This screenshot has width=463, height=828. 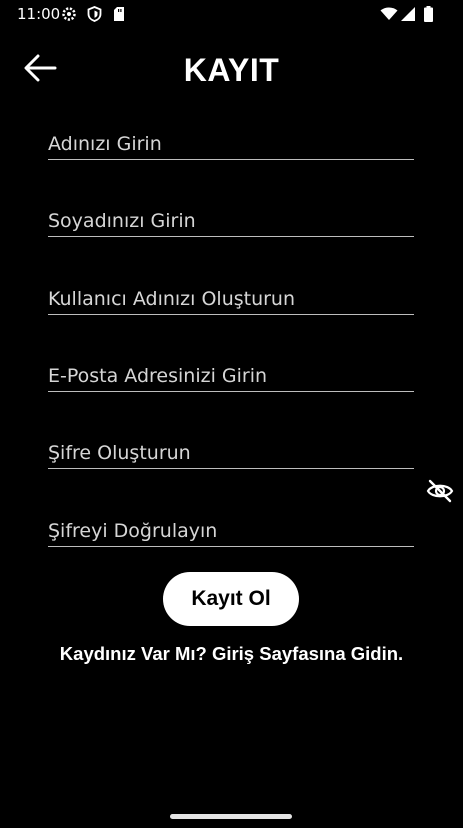 I want to click on last-name-input, so click(x=231, y=221).